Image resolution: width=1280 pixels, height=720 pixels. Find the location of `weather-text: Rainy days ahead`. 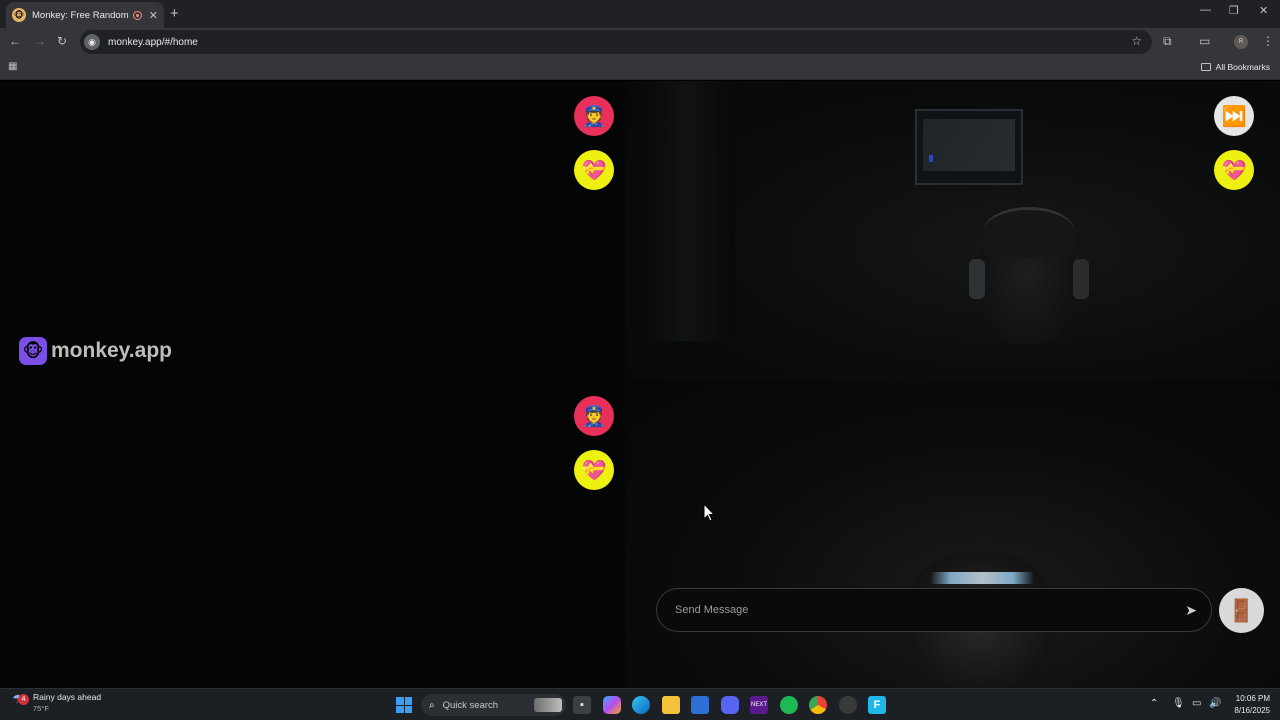

weather-text: Rainy days ahead is located at coordinates (67, 697).